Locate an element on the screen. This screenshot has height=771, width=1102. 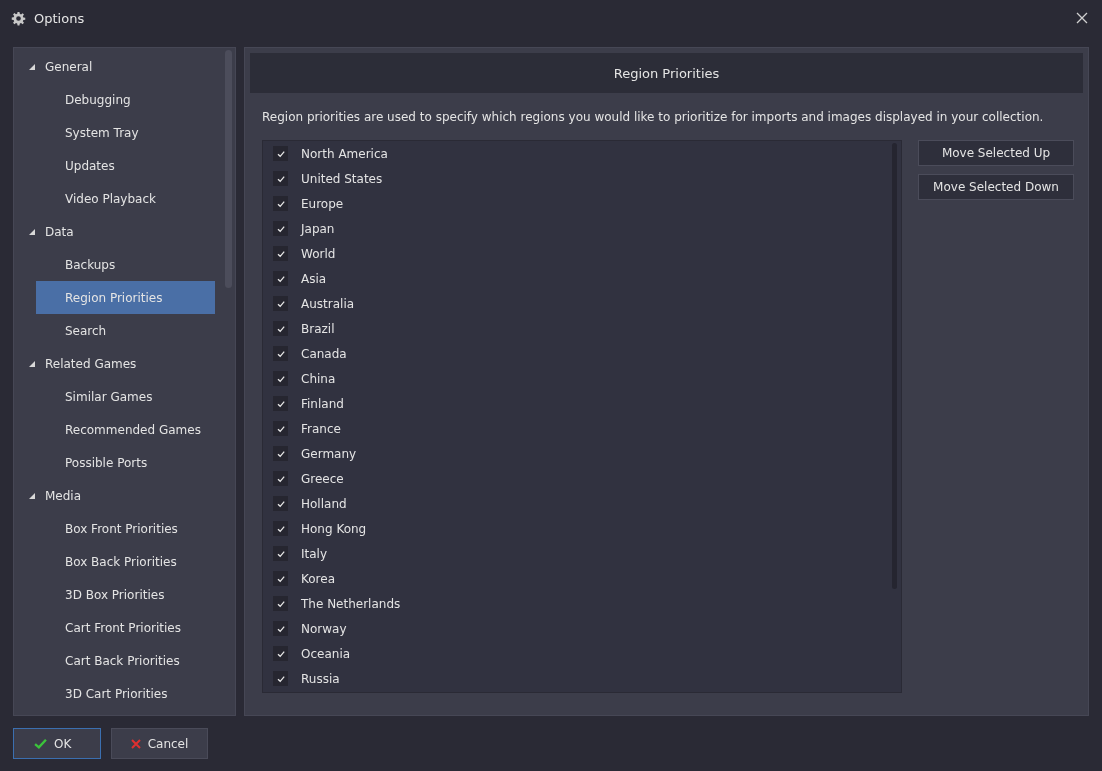
tree-item: Similar Games is located at coordinates (125, 396).